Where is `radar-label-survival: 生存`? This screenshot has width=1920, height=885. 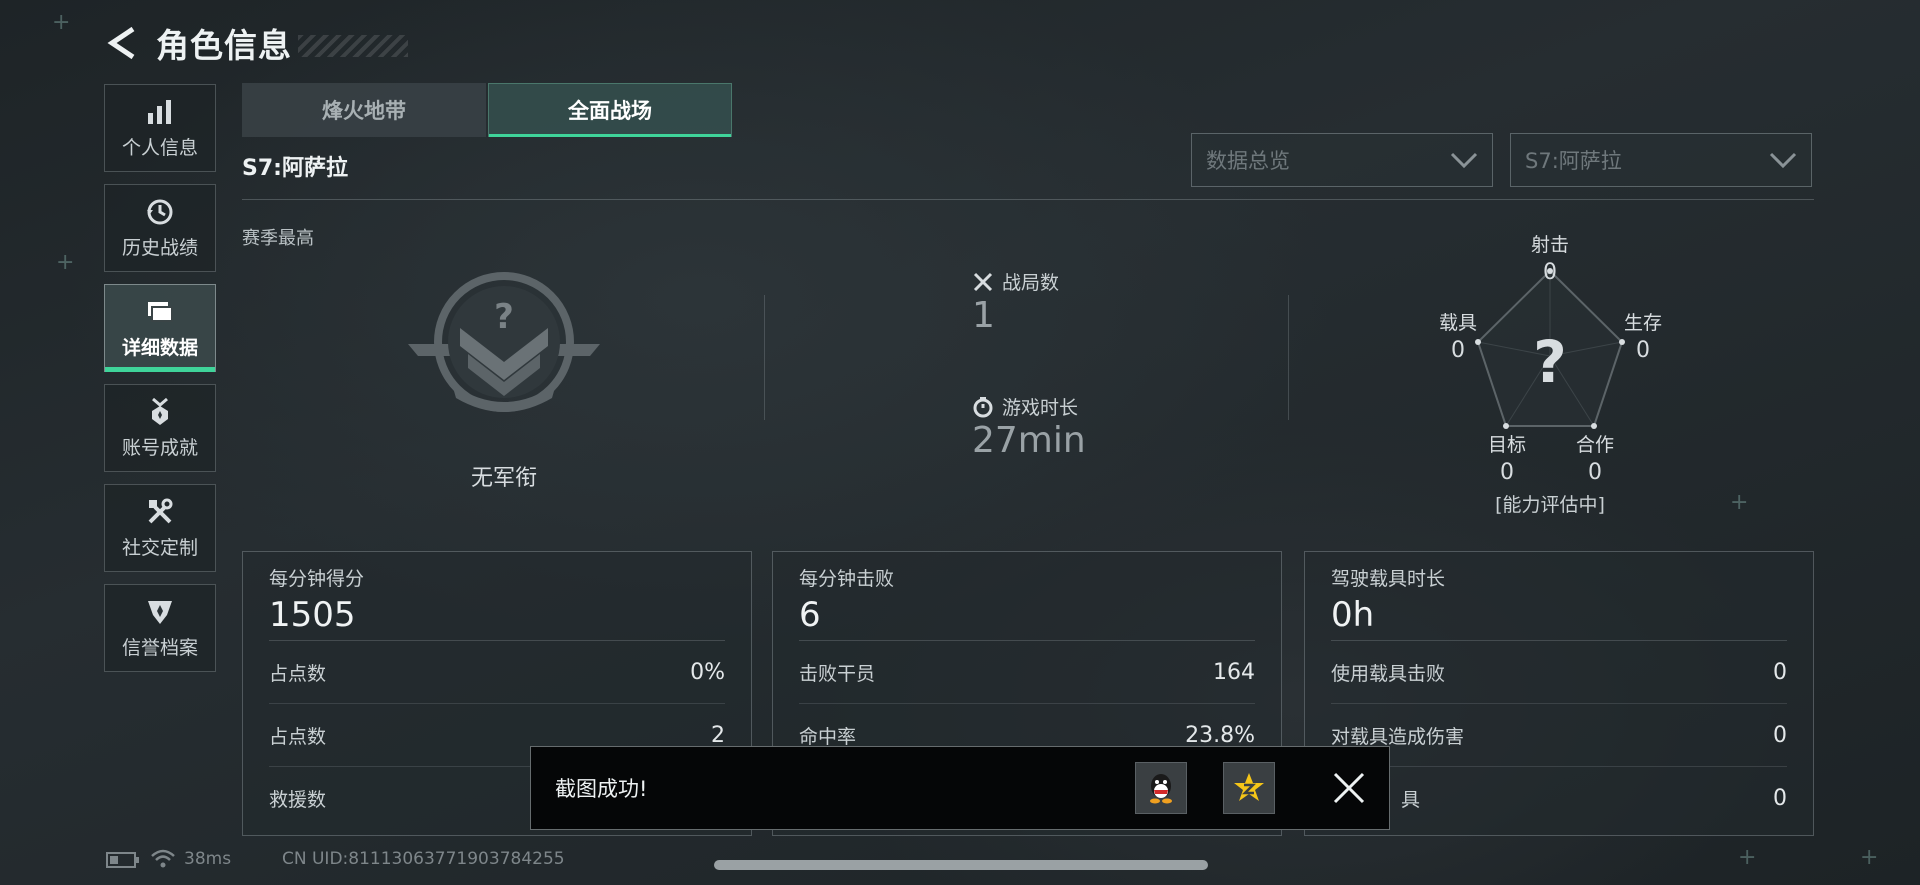 radar-label-survival: 生存 is located at coordinates (1642, 323).